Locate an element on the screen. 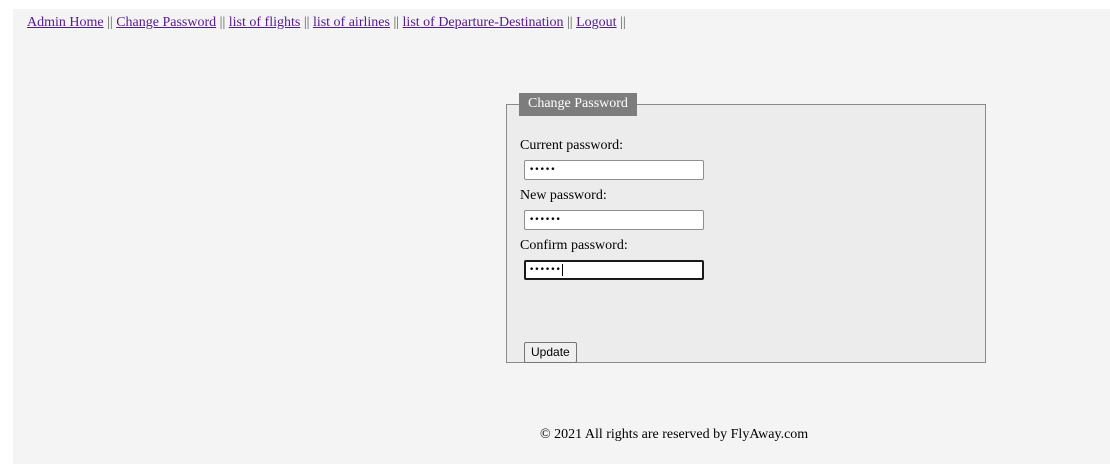  new-password-value: •••••• is located at coordinates (545, 220).